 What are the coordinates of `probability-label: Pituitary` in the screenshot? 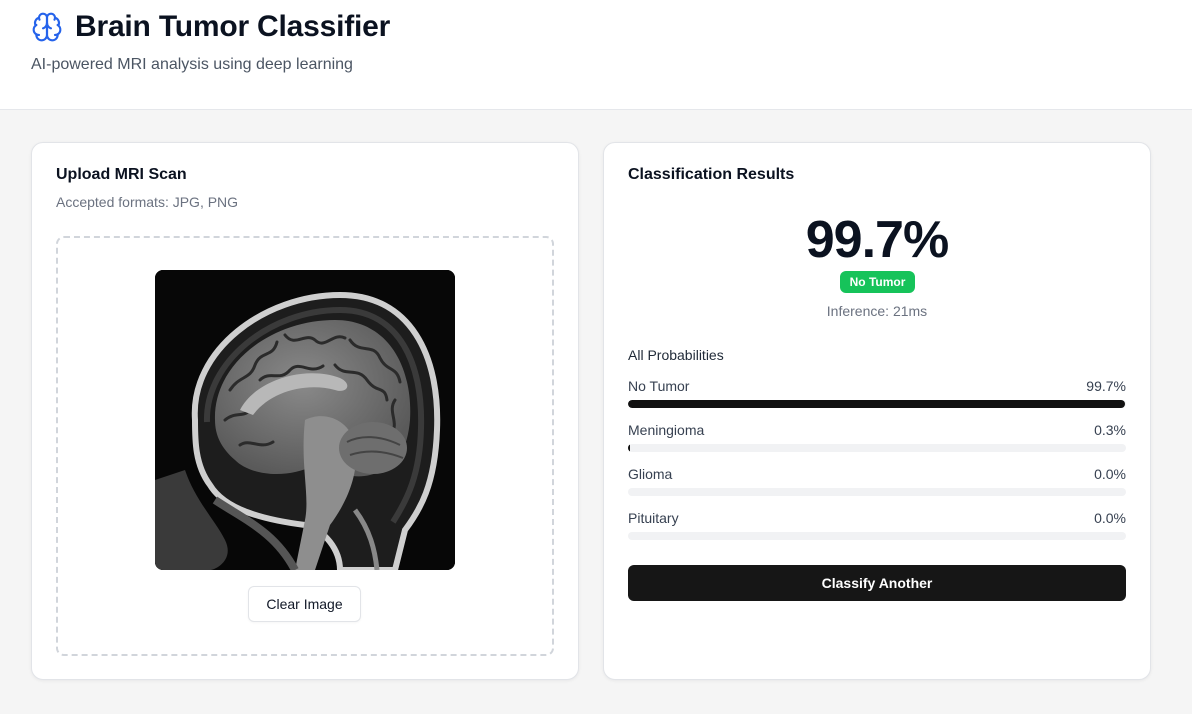 It's located at (653, 518).